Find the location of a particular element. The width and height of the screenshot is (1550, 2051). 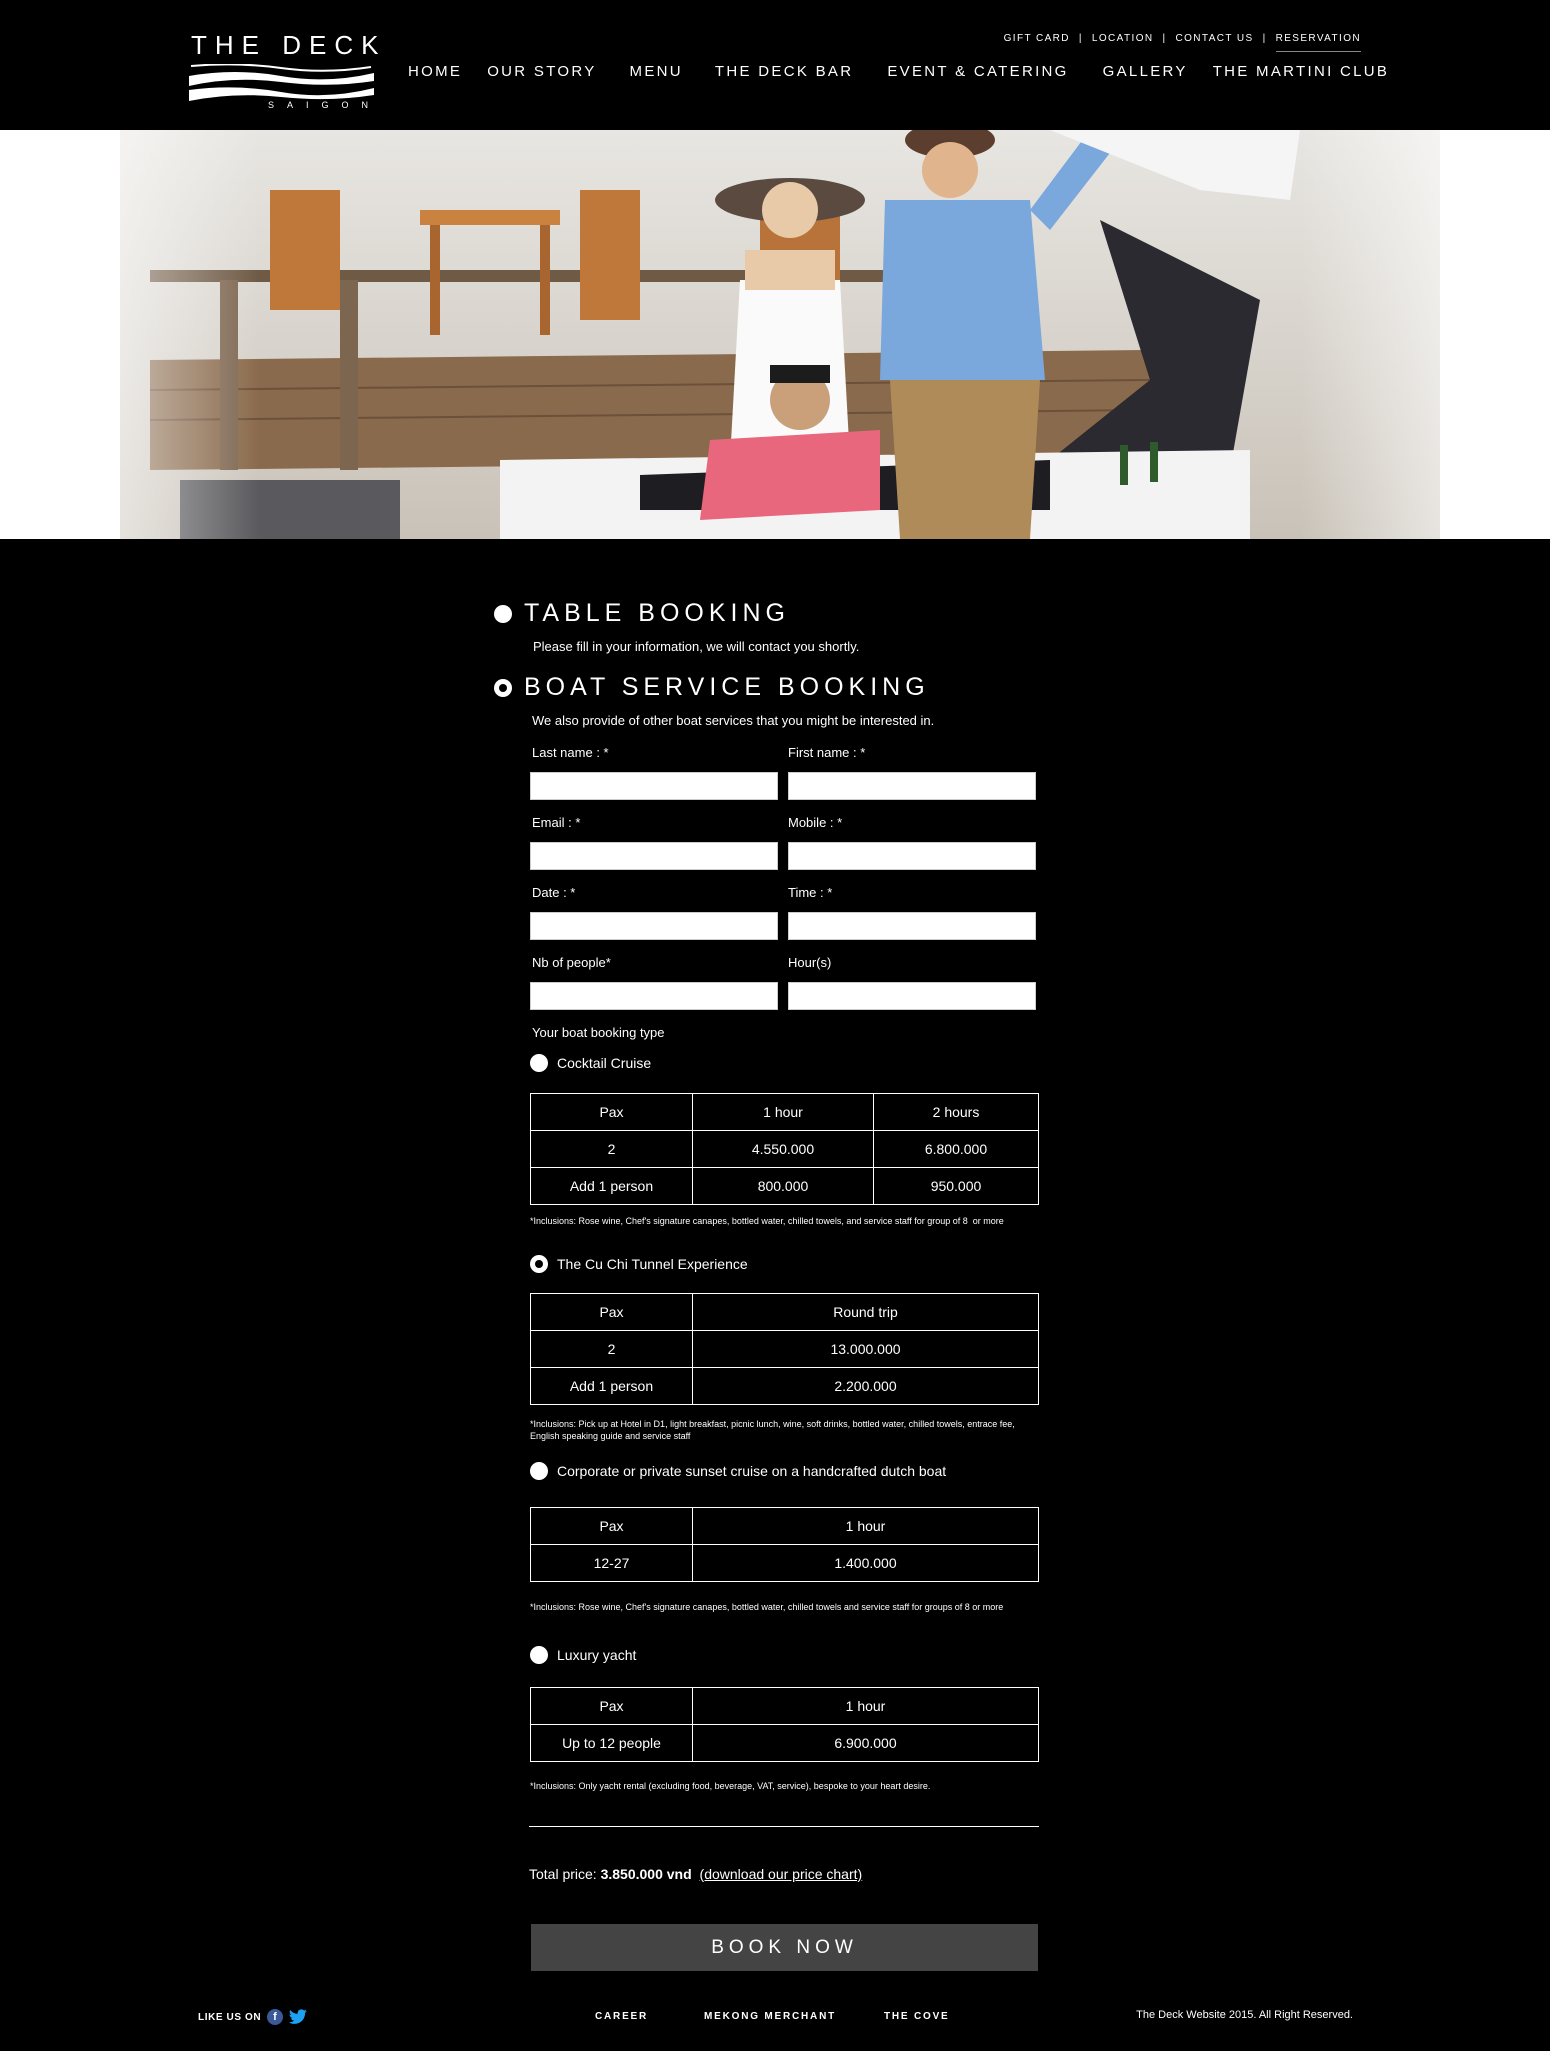

hours-label: Hour(s) is located at coordinates (810, 962).